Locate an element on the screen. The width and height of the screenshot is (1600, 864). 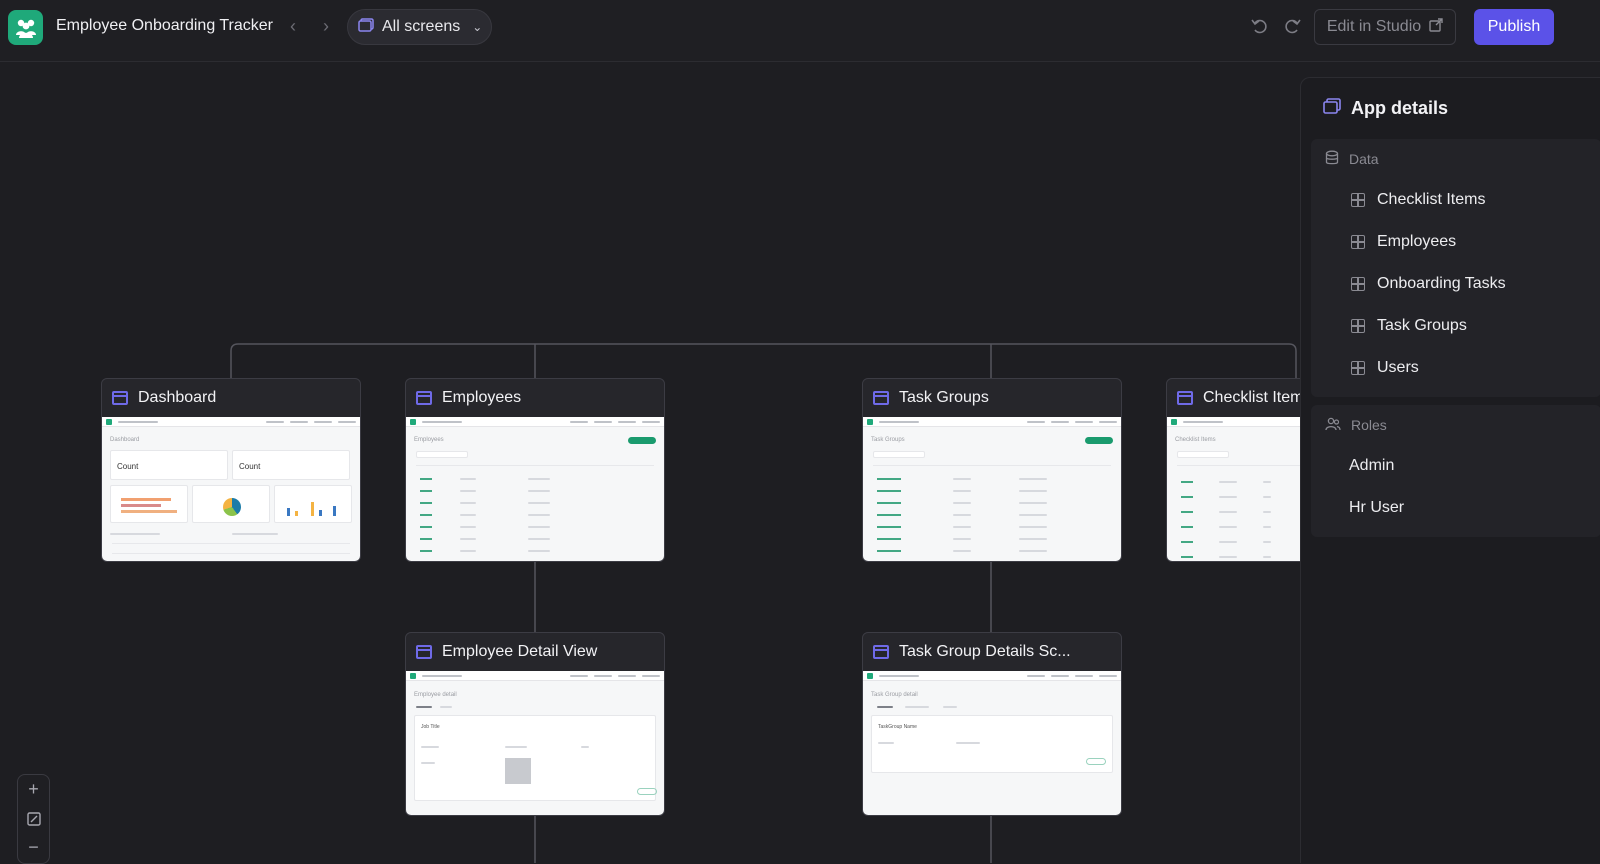
data-item-label: Onboarding Tasks is located at coordinates (1441, 283).